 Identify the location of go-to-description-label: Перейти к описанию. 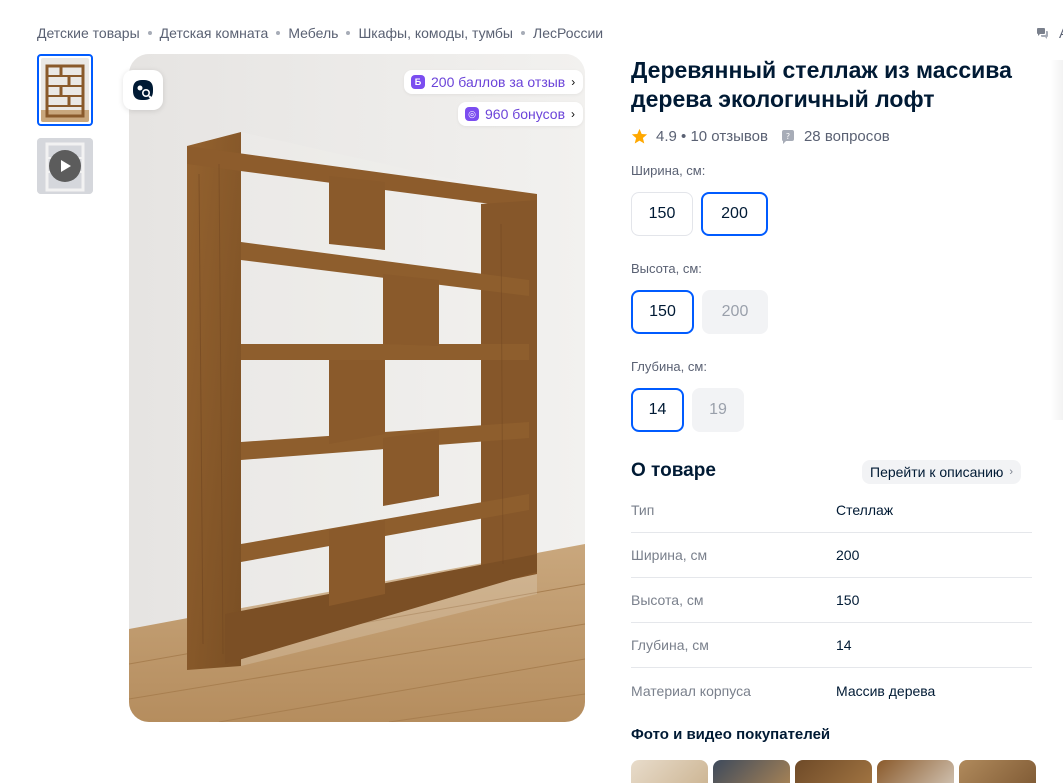
(937, 472).